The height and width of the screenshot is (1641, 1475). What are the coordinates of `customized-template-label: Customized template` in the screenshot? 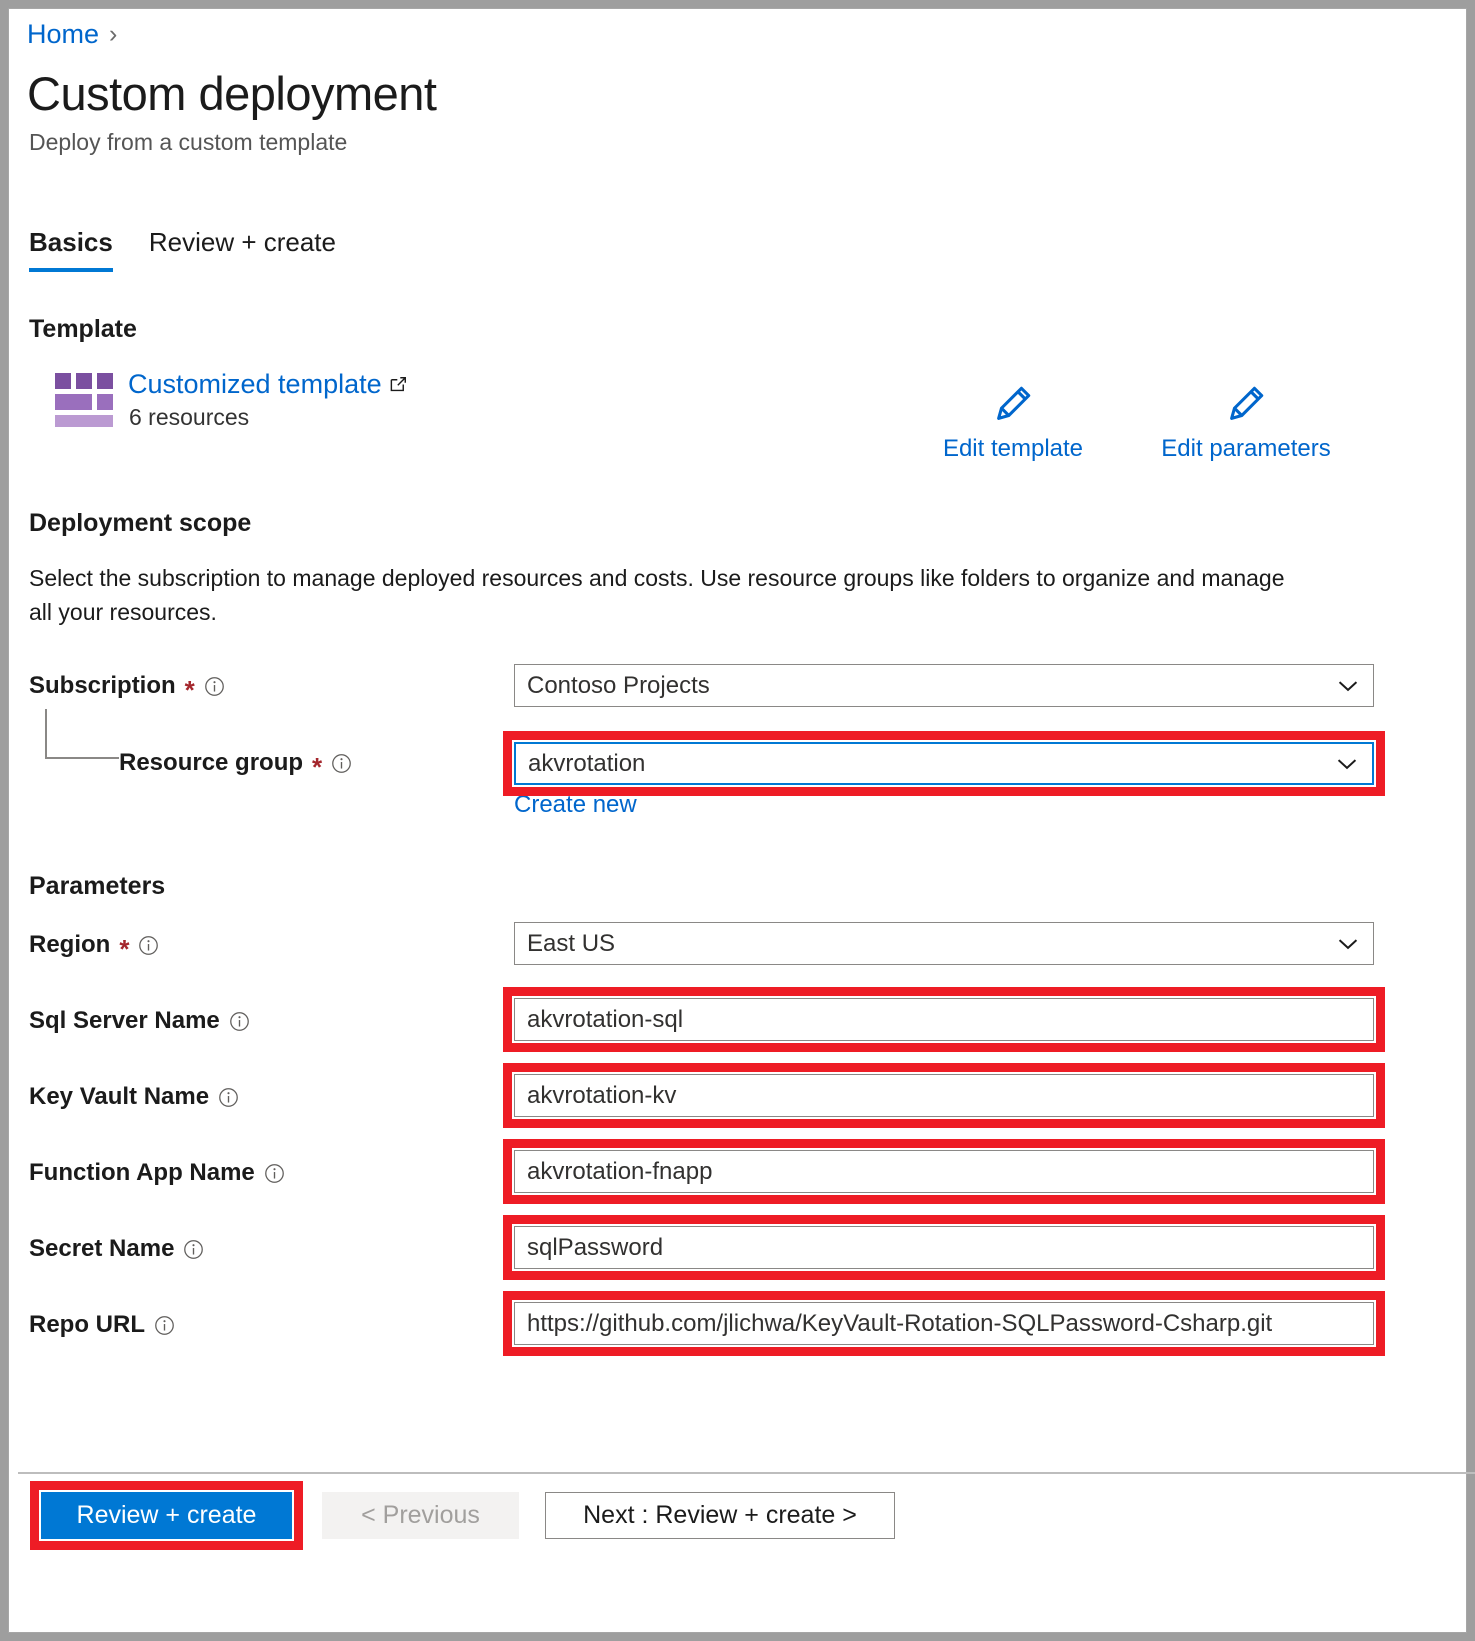 It's located at (255, 384).